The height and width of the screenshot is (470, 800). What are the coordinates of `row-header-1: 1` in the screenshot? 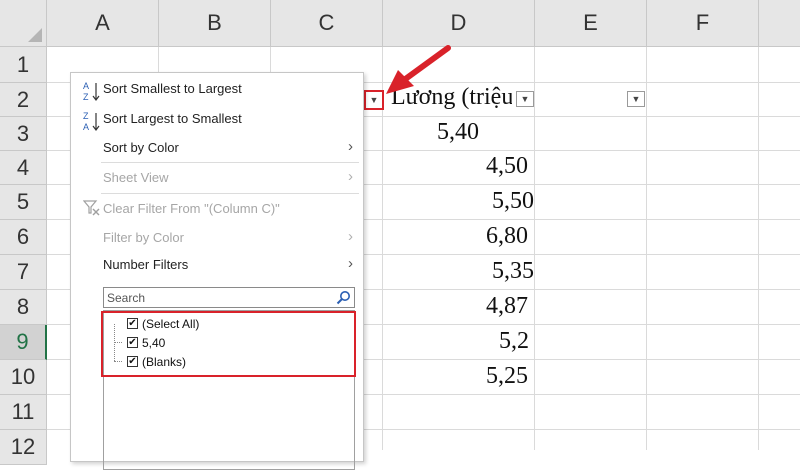 It's located at (23, 65).